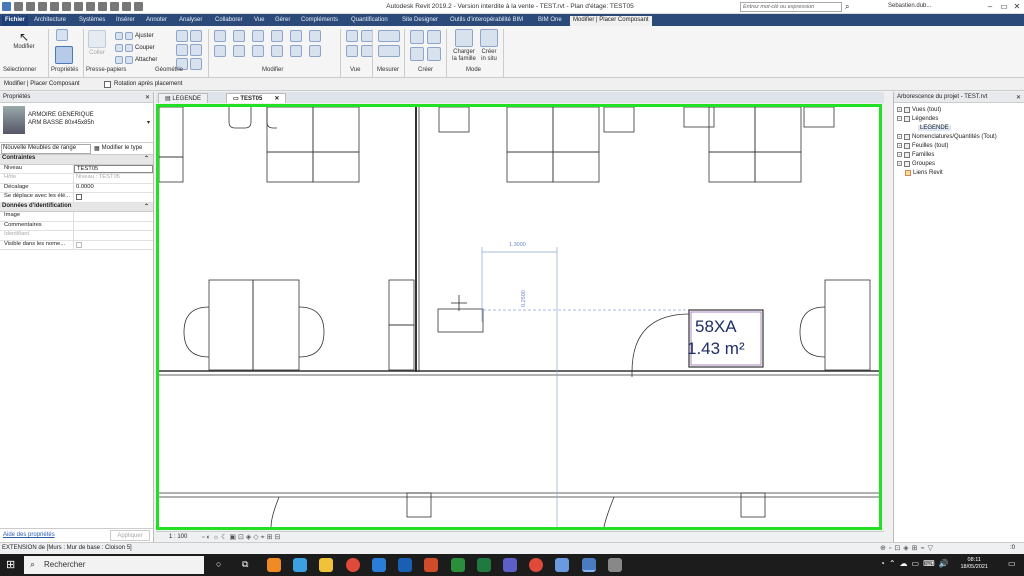  I want to click on open-icon, so click(18, 6).